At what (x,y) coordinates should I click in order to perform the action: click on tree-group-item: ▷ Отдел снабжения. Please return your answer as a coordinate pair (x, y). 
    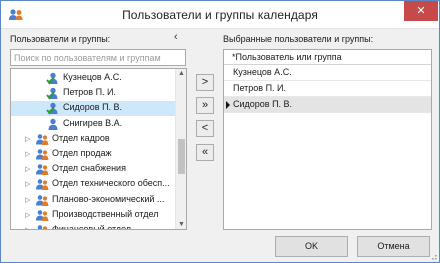
    Looking at the image, I should click on (93, 169).